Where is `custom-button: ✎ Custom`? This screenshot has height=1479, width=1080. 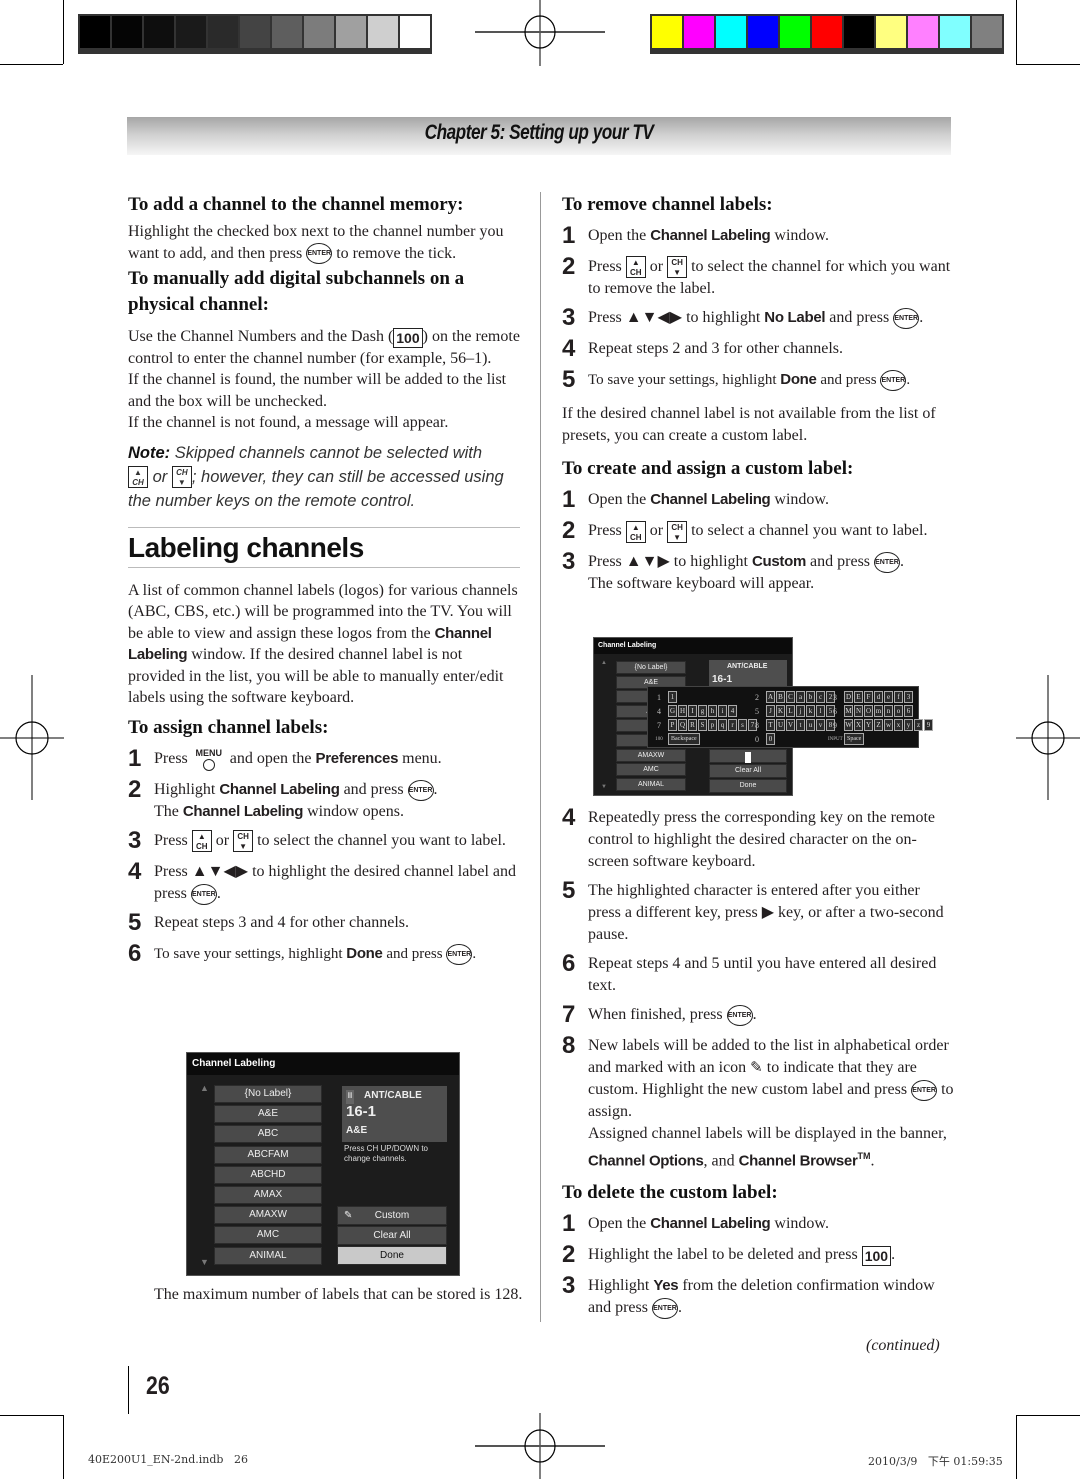
custom-button: ✎ Custom is located at coordinates (392, 1215).